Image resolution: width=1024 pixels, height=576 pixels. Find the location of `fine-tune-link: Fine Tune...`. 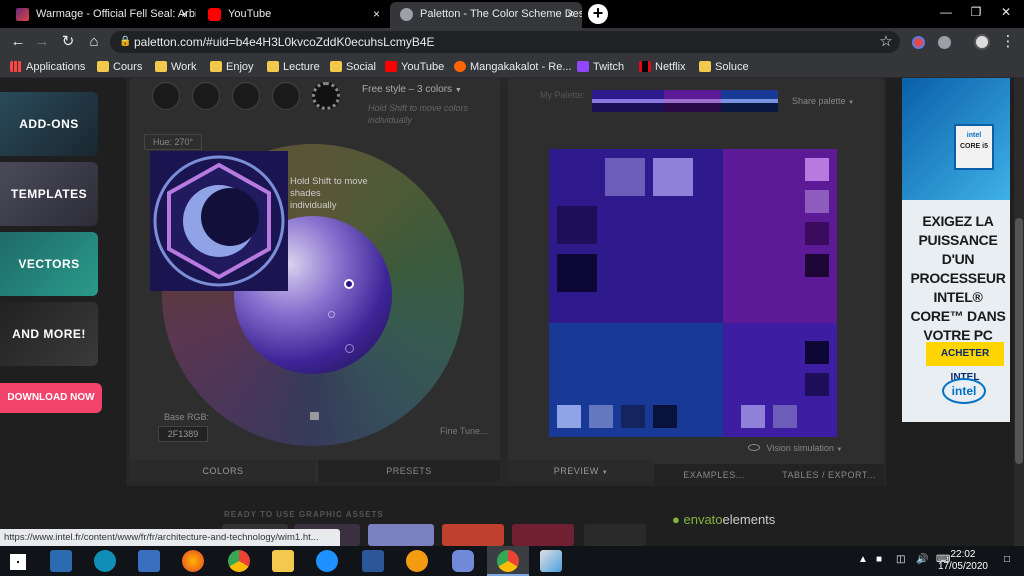

fine-tune-link: Fine Tune... is located at coordinates (464, 431).